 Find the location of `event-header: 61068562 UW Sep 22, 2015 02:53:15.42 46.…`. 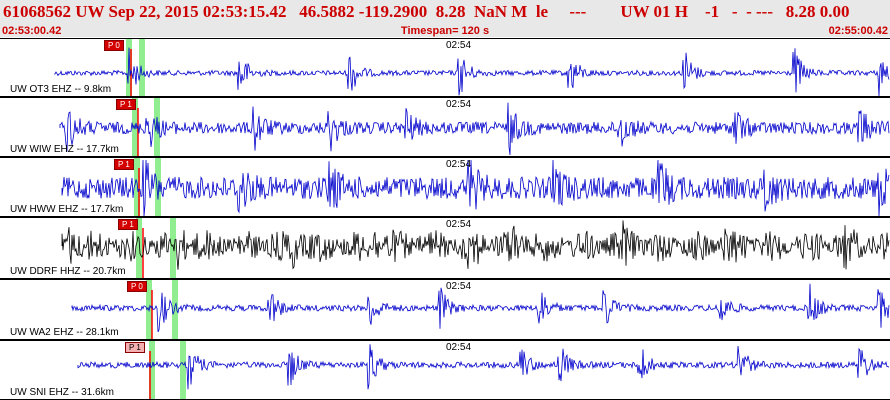

event-header: 61068562 UW Sep 22, 2015 02:53:15.42 46.… is located at coordinates (445, 18).